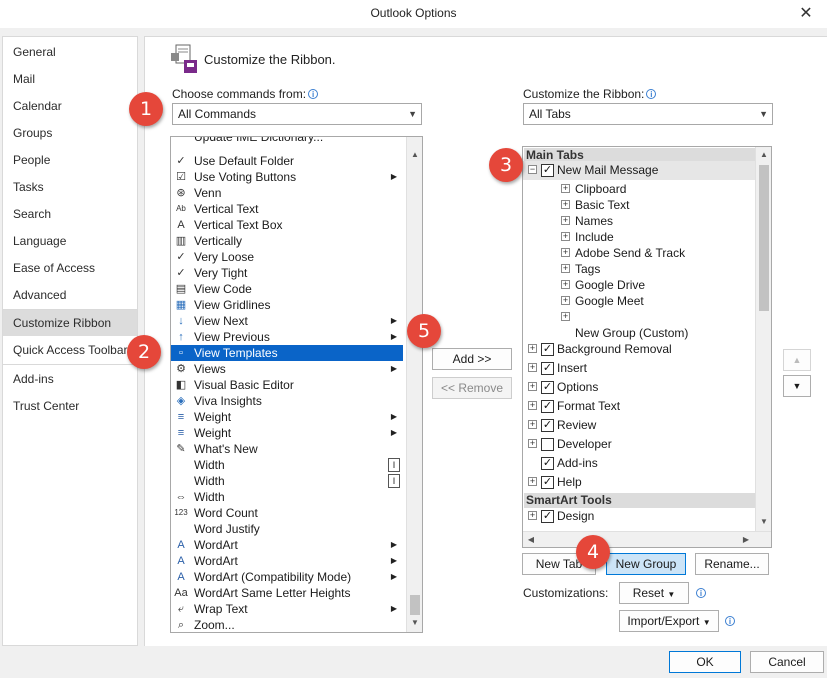 The height and width of the screenshot is (678, 827). What do you see at coordinates (287, 257) in the screenshot?
I see `list-item: ✓ Very Loose` at bounding box center [287, 257].